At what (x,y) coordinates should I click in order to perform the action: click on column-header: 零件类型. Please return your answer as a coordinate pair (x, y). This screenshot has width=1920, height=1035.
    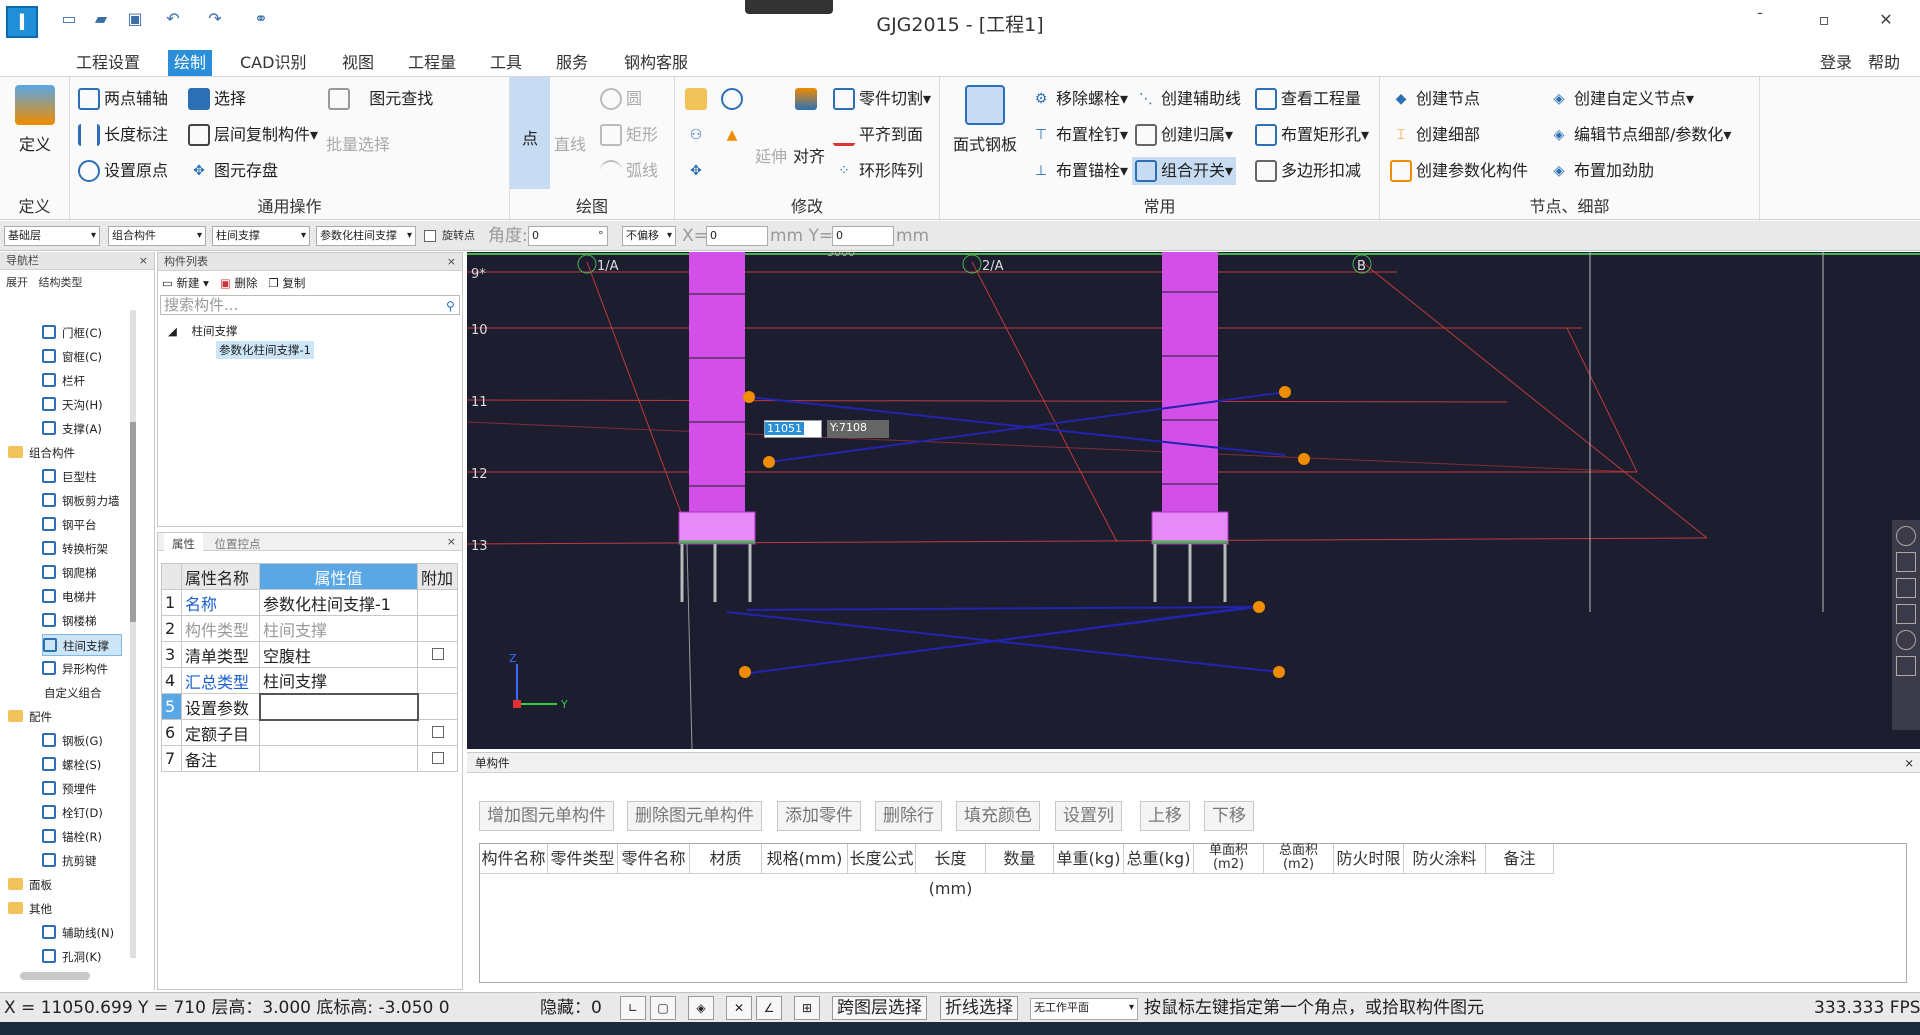
    Looking at the image, I should click on (583, 859).